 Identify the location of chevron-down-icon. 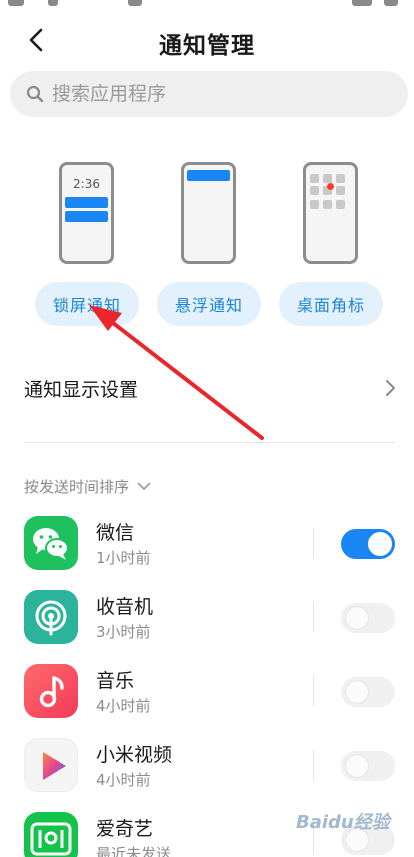
(144, 486).